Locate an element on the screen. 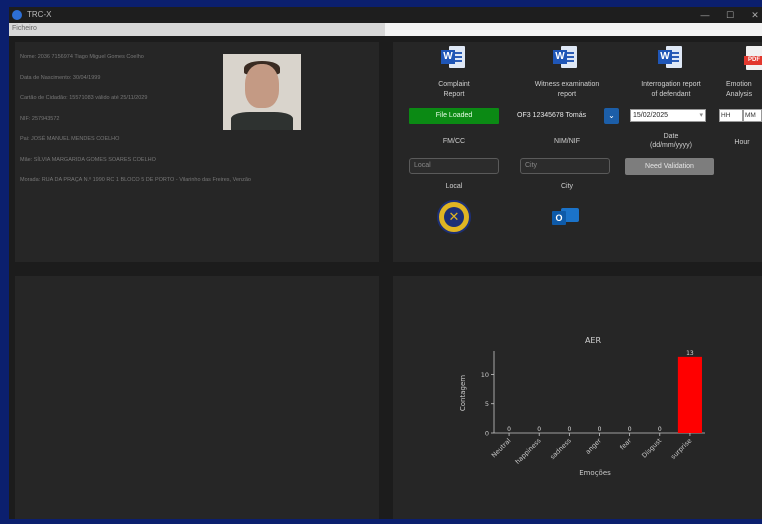  date-label: Date (dd/mm/yyyy) is located at coordinates (671, 141).